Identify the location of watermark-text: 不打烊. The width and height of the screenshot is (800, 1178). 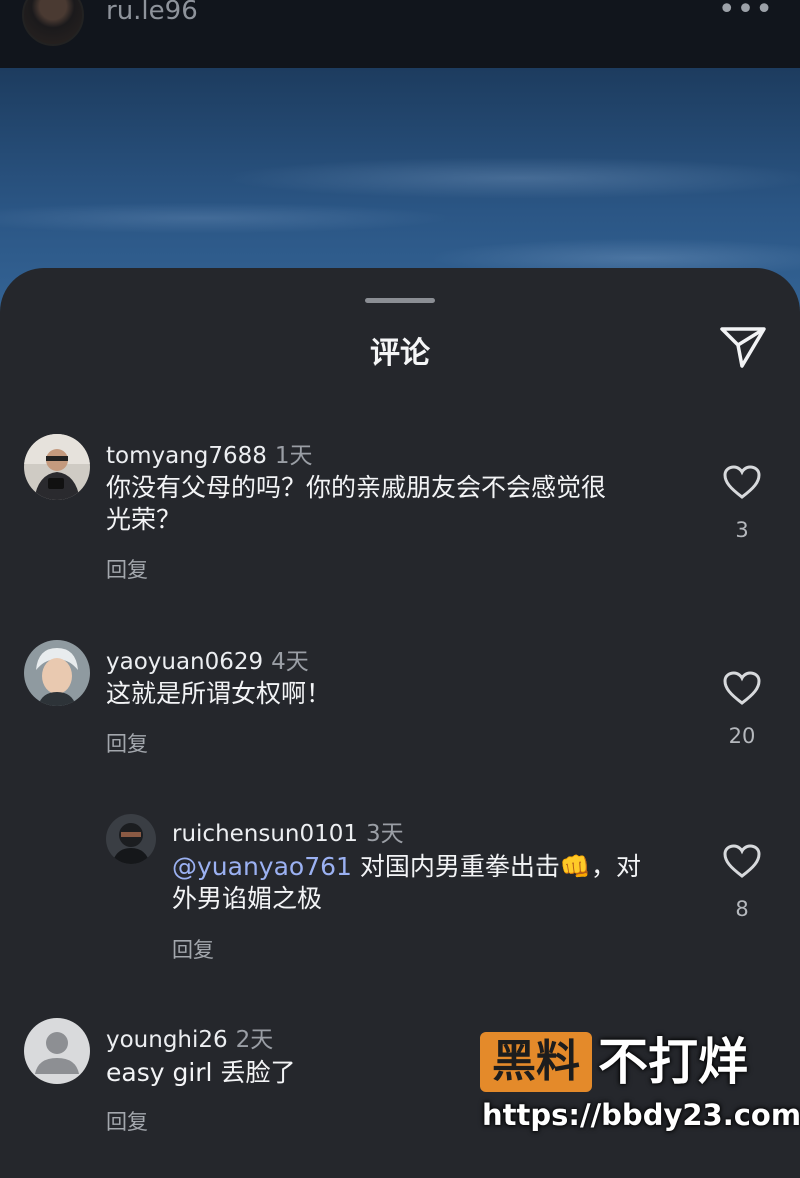
(673, 1062).